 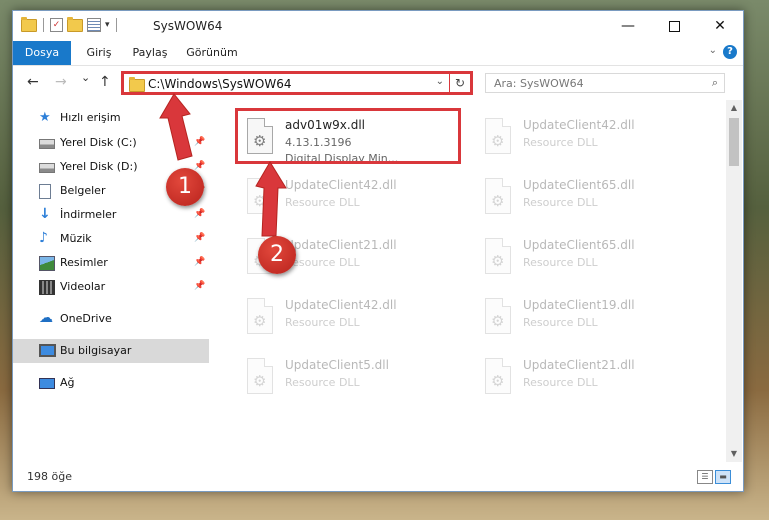 What do you see at coordinates (223, 165) in the screenshot?
I see `annotation-arrows` at bounding box center [223, 165].